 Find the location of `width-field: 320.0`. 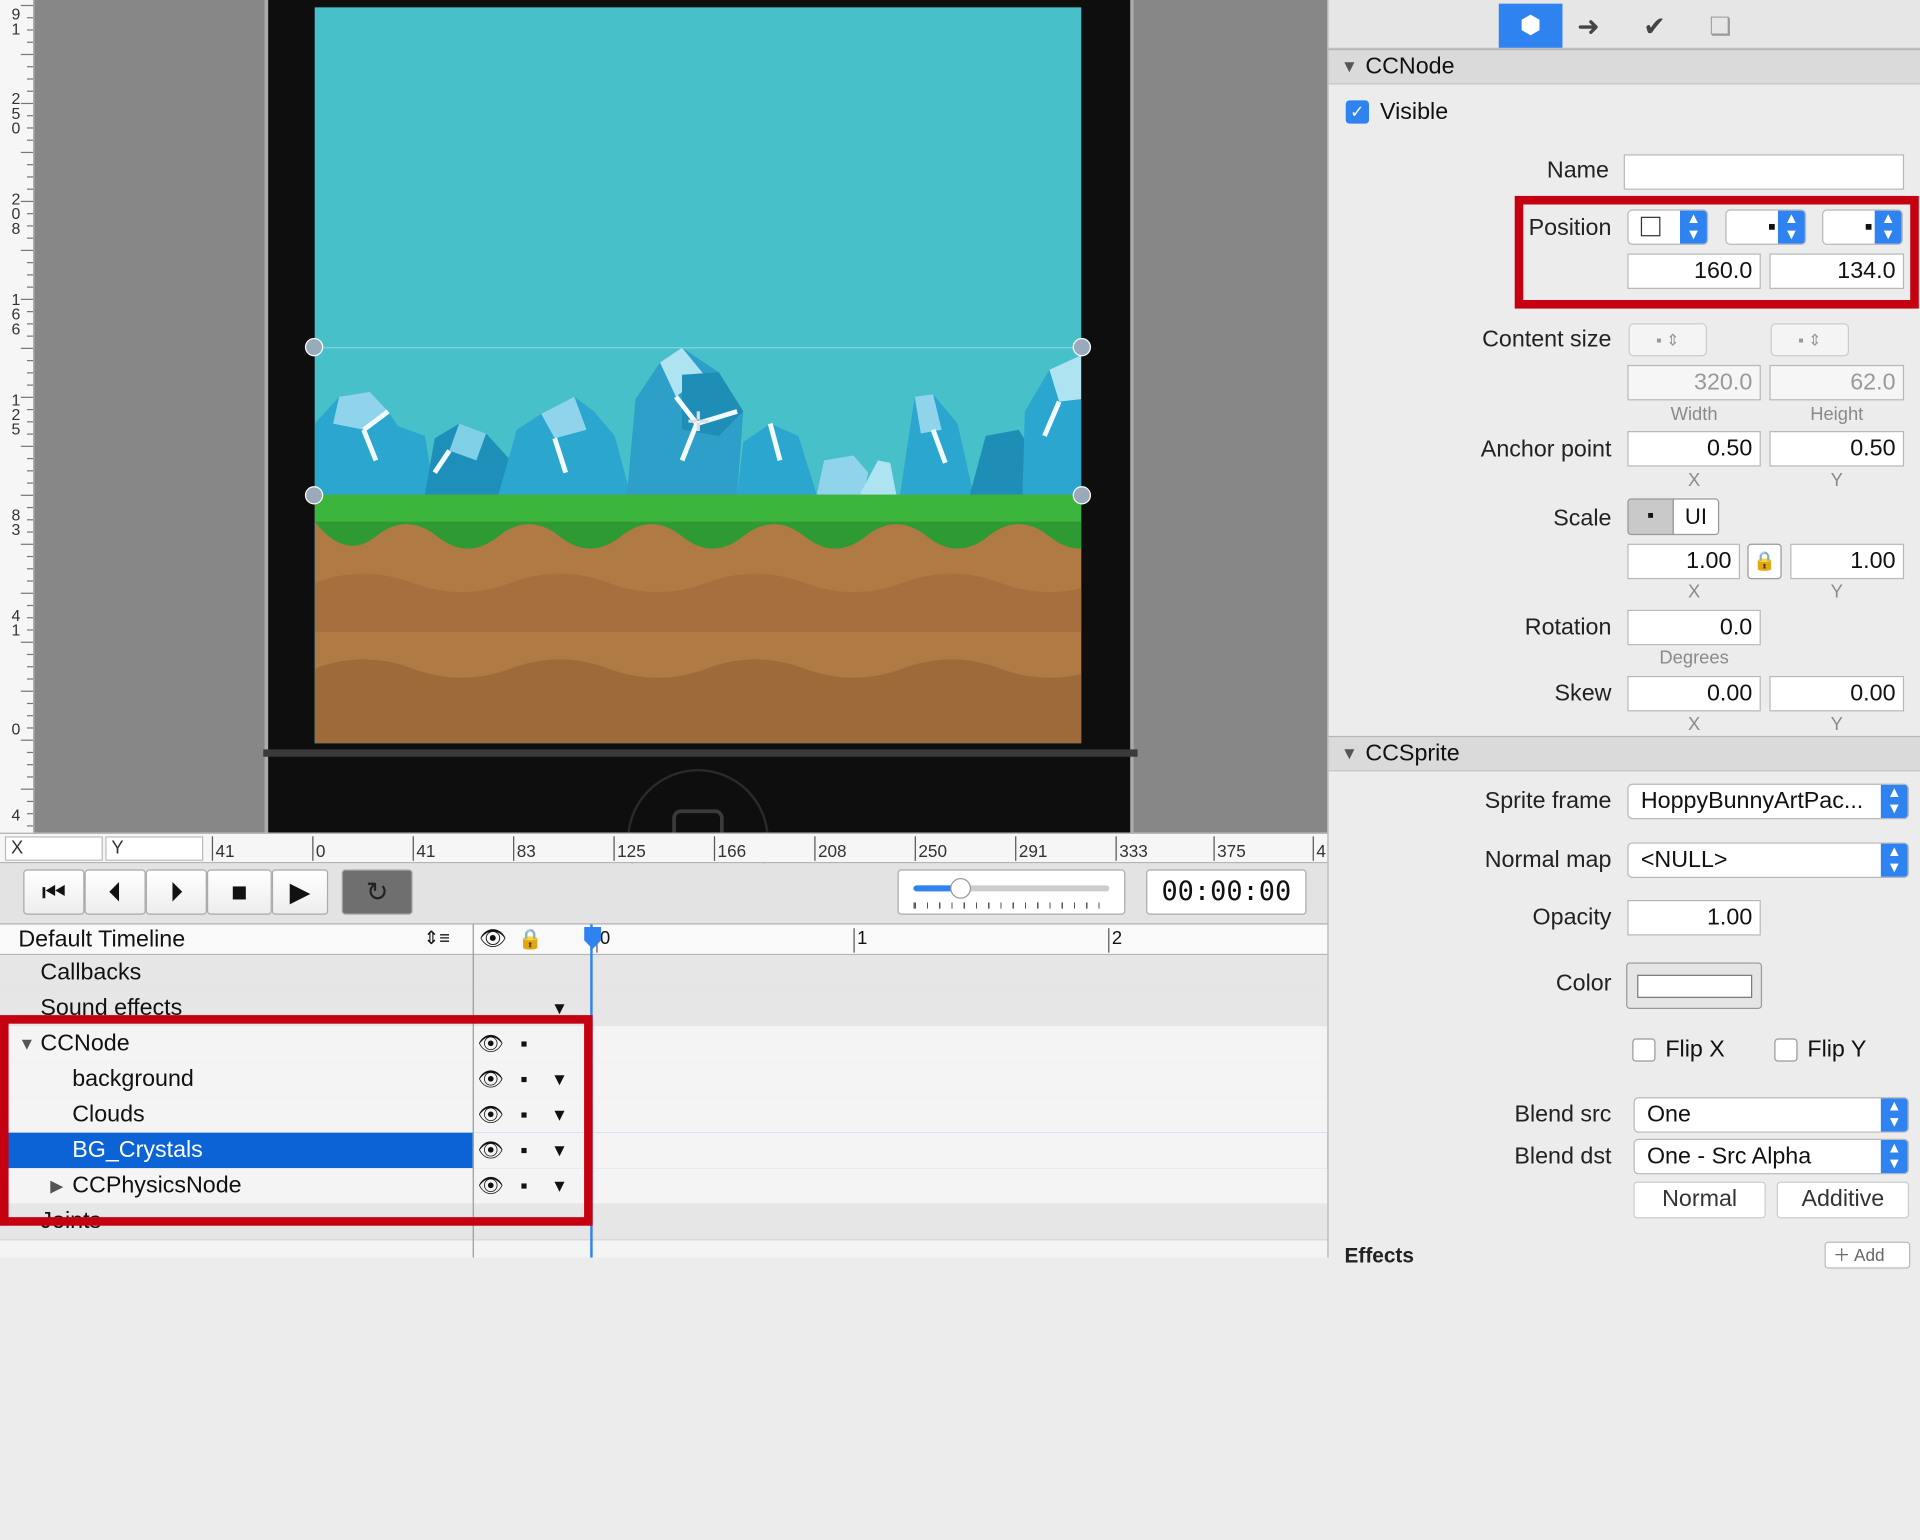

width-field: 320.0 is located at coordinates (1694, 382).